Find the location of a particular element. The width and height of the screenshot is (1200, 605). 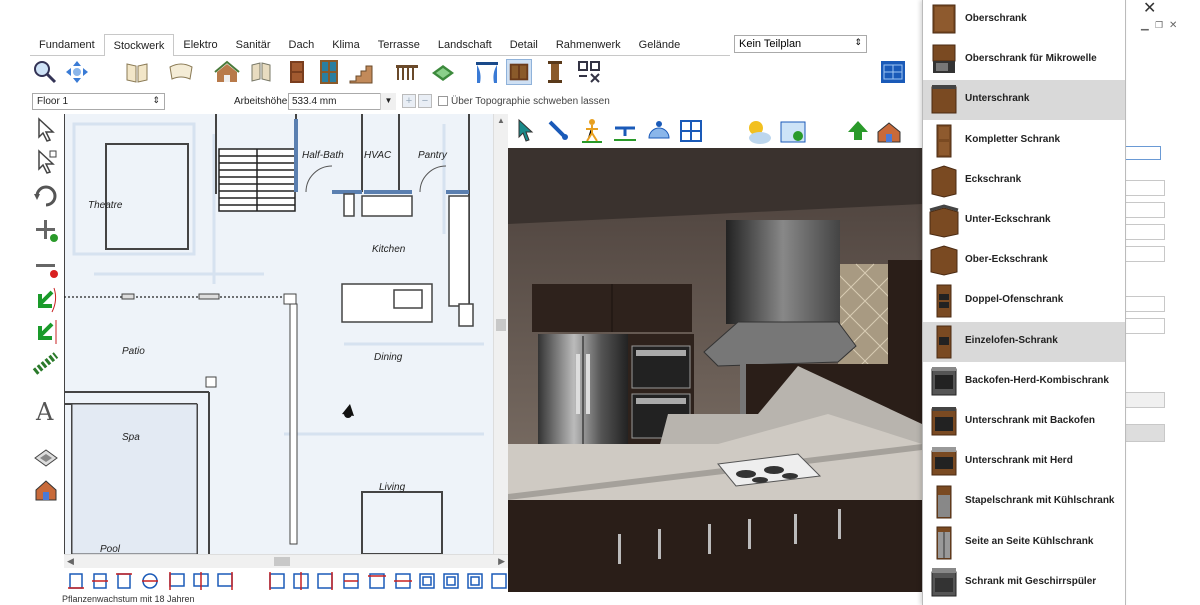

book-icon is located at coordinates (137, 72).